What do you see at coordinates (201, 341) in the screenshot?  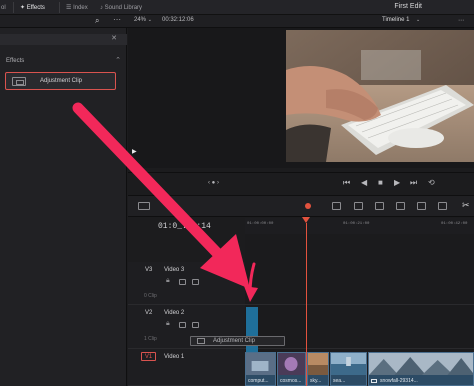 I see `clip-icon` at bounding box center [201, 341].